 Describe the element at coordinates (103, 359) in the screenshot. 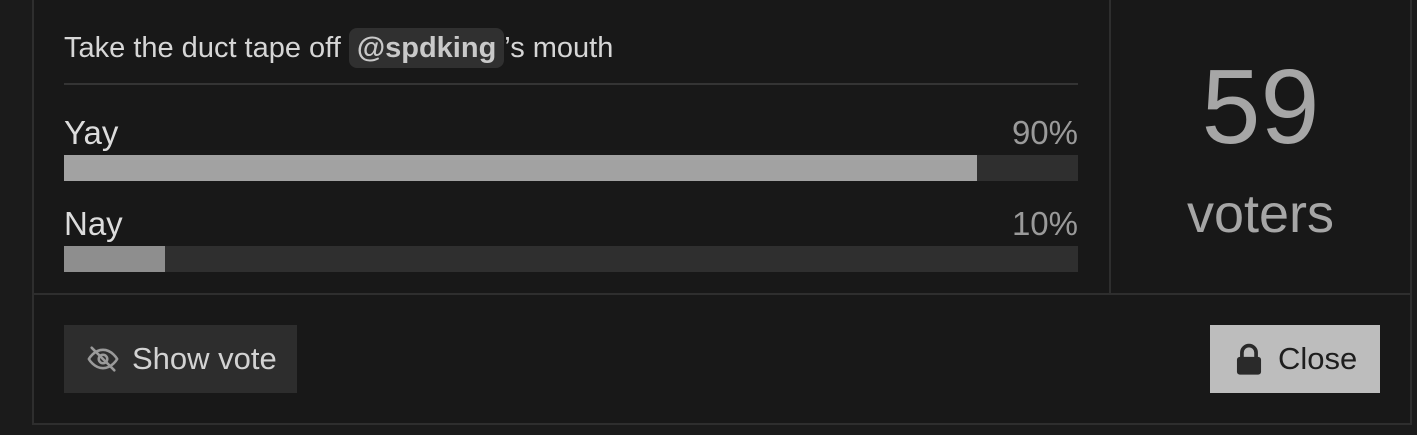

I see `eye-slash-icon` at that location.